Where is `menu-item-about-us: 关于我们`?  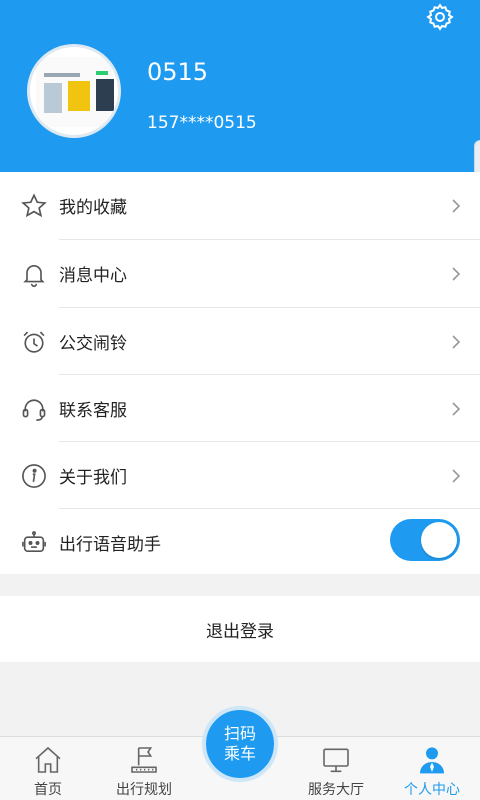
menu-item-about-us: 关于我们 is located at coordinates (240, 475).